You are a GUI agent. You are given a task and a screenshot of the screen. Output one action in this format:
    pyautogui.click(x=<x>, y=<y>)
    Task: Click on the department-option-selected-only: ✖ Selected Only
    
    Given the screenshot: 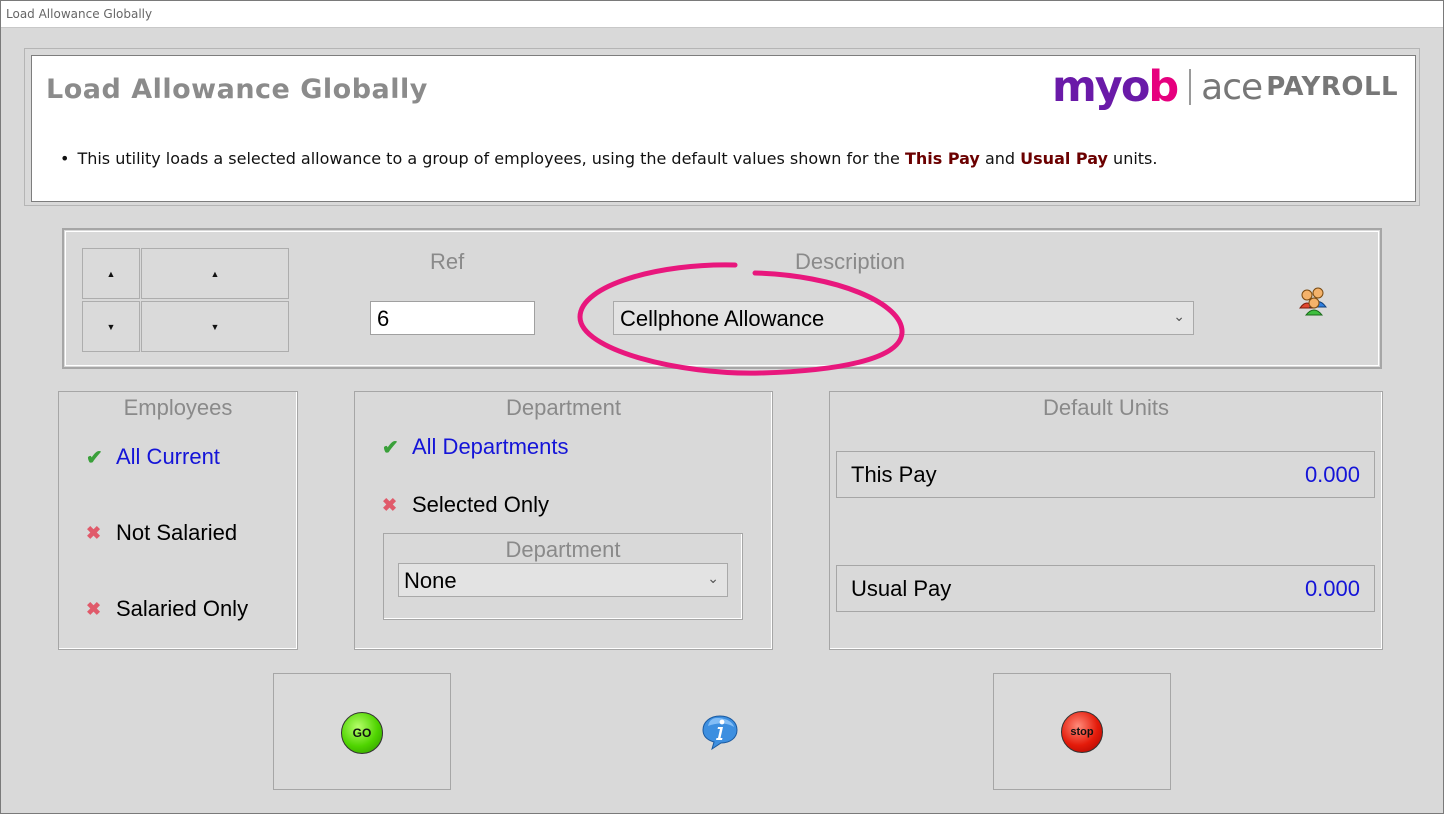 What is the action you would take?
    pyautogui.click(x=465, y=505)
    